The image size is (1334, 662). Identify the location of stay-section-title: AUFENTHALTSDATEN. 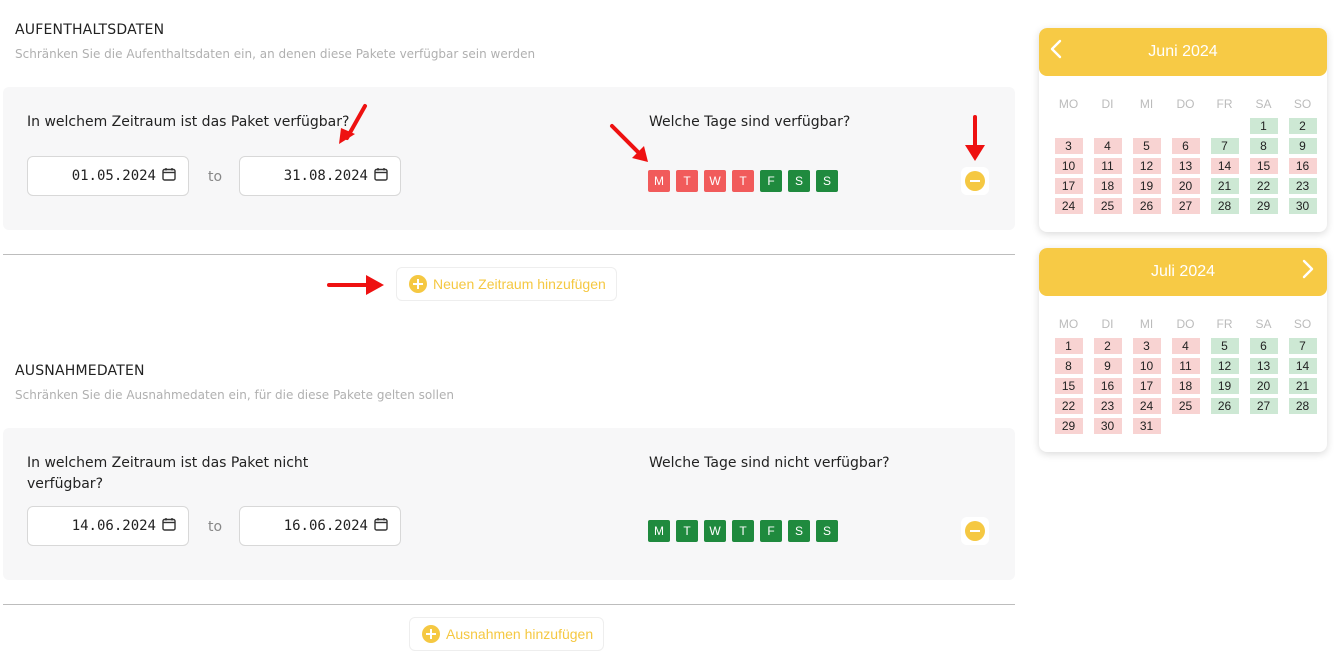
(90, 30).